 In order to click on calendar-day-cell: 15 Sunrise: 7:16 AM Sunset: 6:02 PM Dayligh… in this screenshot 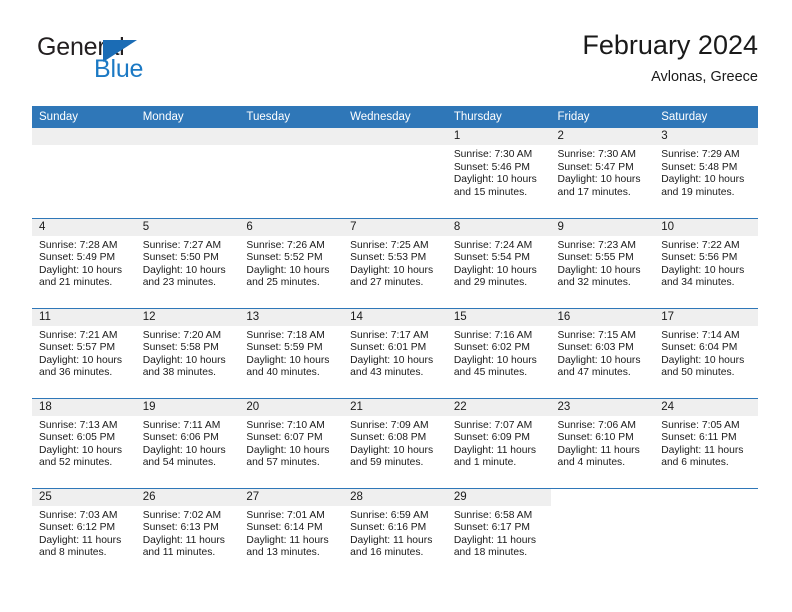, I will do `click(498, 352)`.